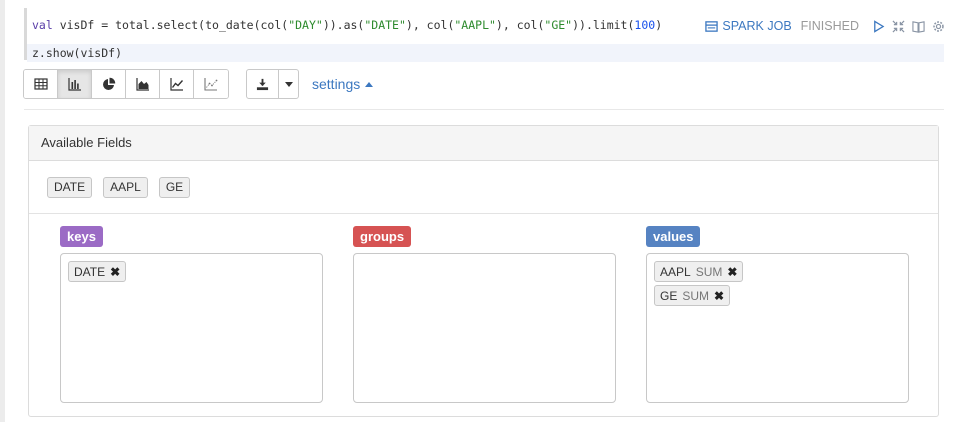 The width and height of the screenshot is (955, 422). I want to click on code-string: "GE", so click(558, 25).